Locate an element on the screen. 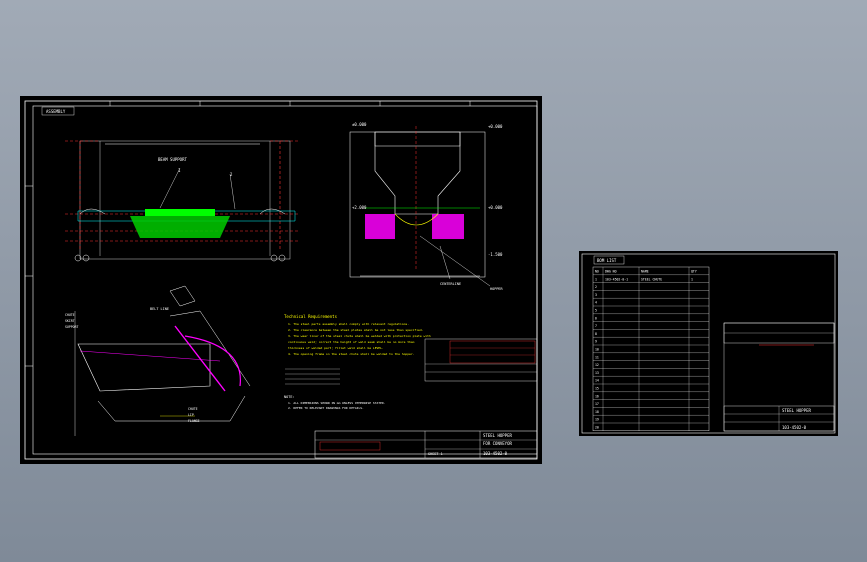 This screenshot has height=562, width=867. side-dim-left-2: SKIRT is located at coordinates (70, 321).